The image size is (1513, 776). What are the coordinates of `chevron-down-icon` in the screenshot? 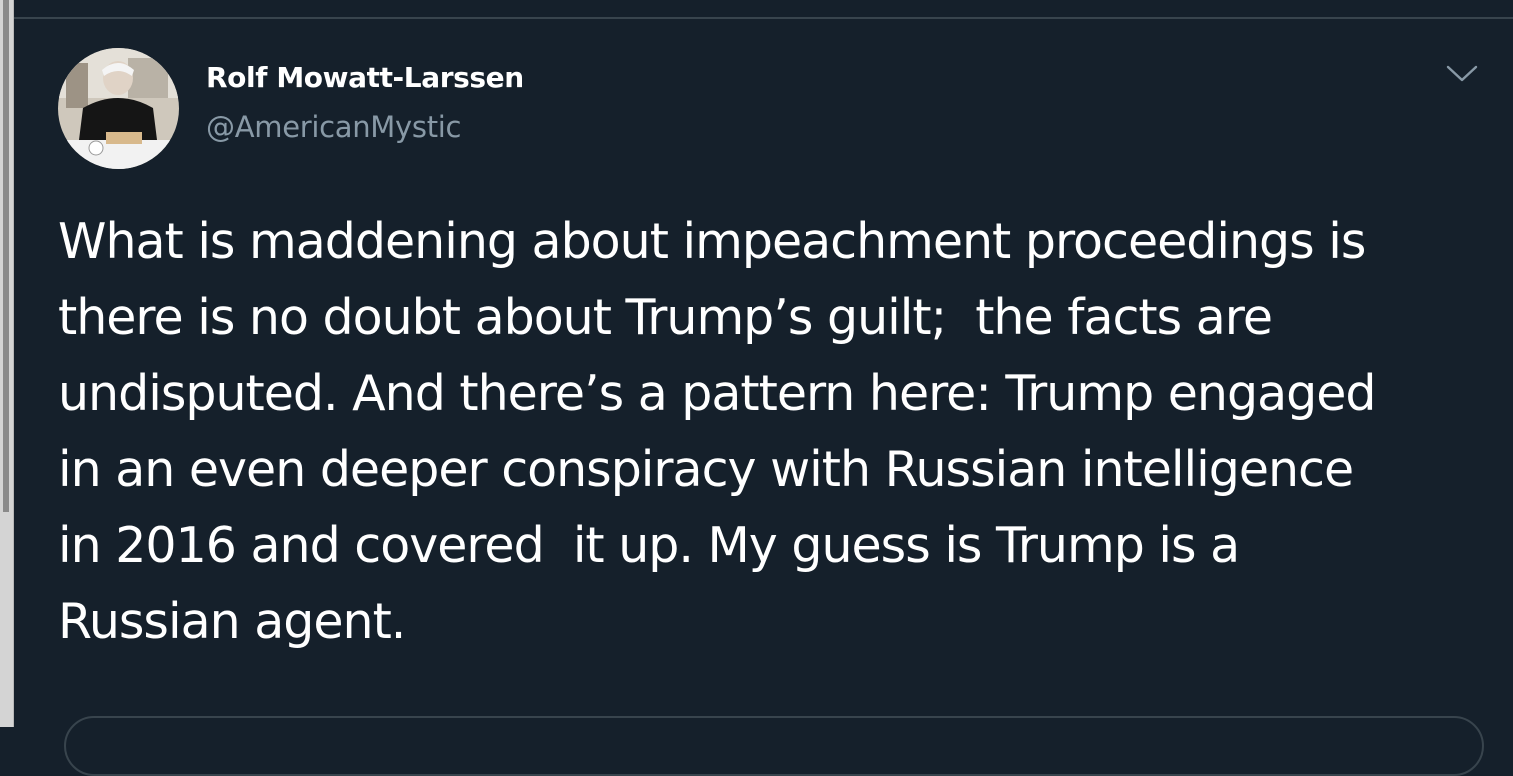 It's located at (1462, 74).